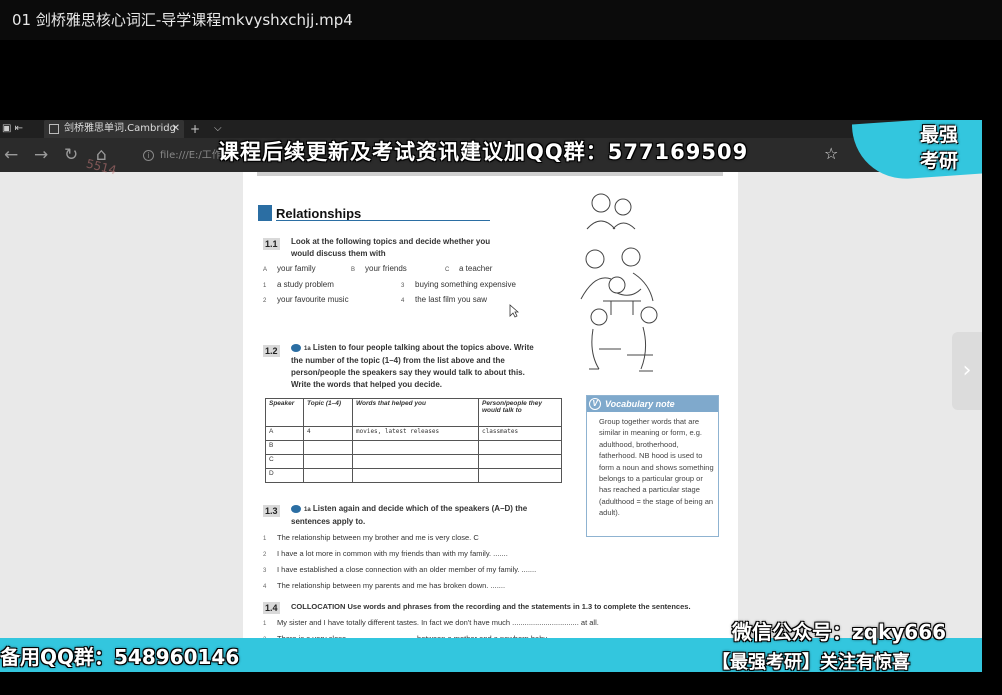  What do you see at coordinates (271, 608) in the screenshot?
I see `exercise-number: 1.4` at bounding box center [271, 608].